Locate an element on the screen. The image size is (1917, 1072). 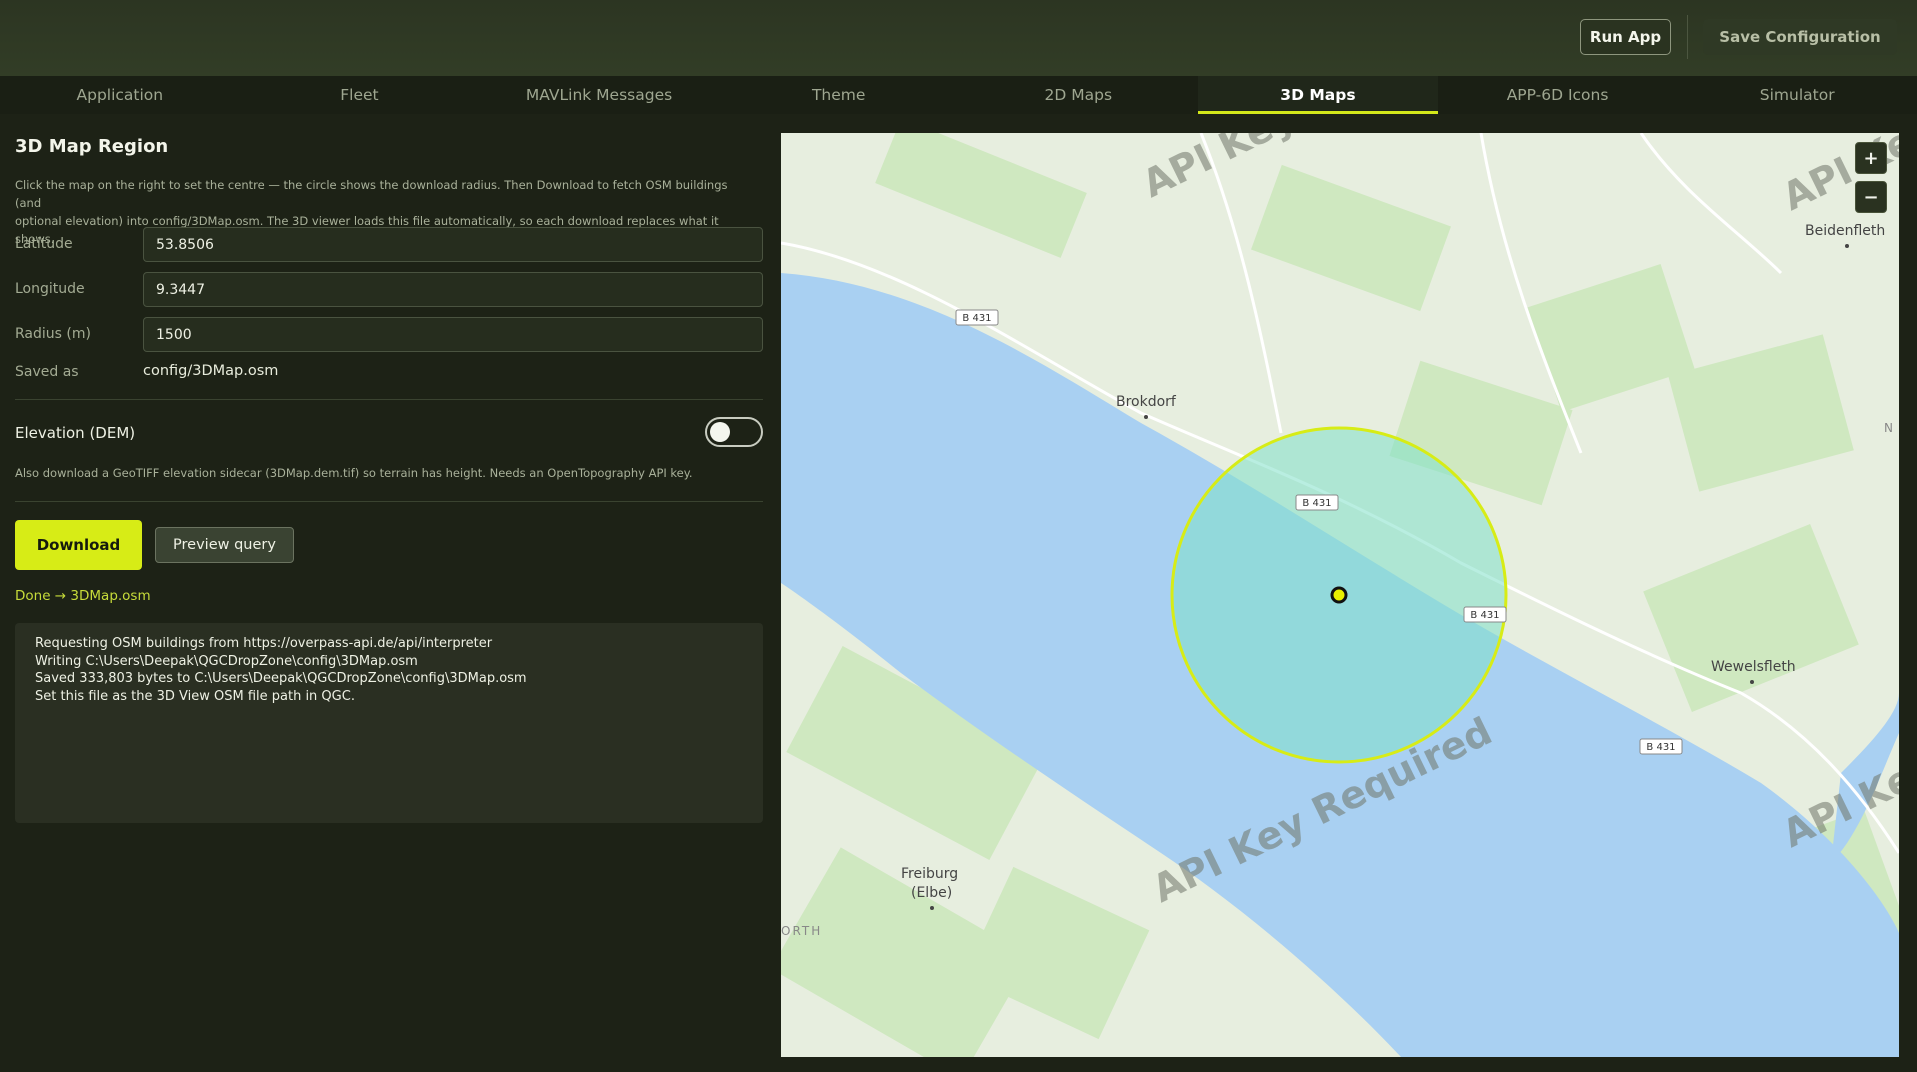
radius-label: Radius (m) is located at coordinates (53, 334).